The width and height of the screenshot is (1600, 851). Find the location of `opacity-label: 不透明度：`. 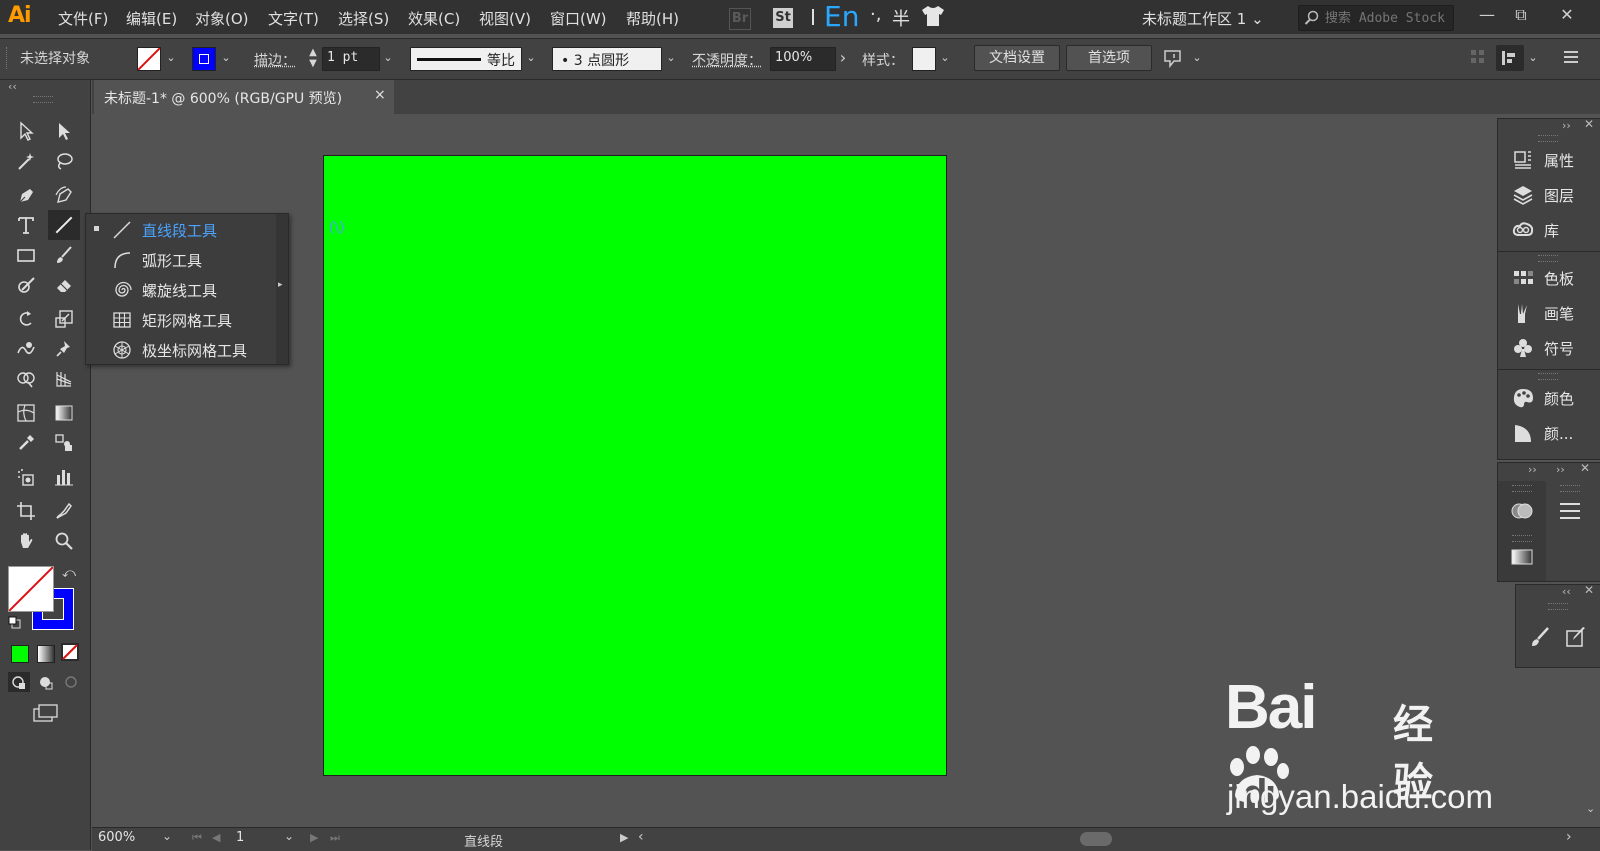

opacity-label: 不透明度： is located at coordinates (727, 60).